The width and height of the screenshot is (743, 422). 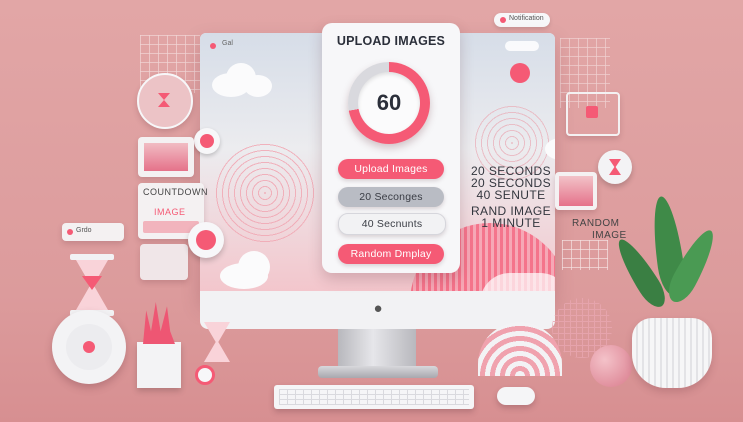 What do you see at coordinates (175, 192) in the screenshot?
I see `countdown-label: COUNTDOWN` at bounding box center [175, 192].